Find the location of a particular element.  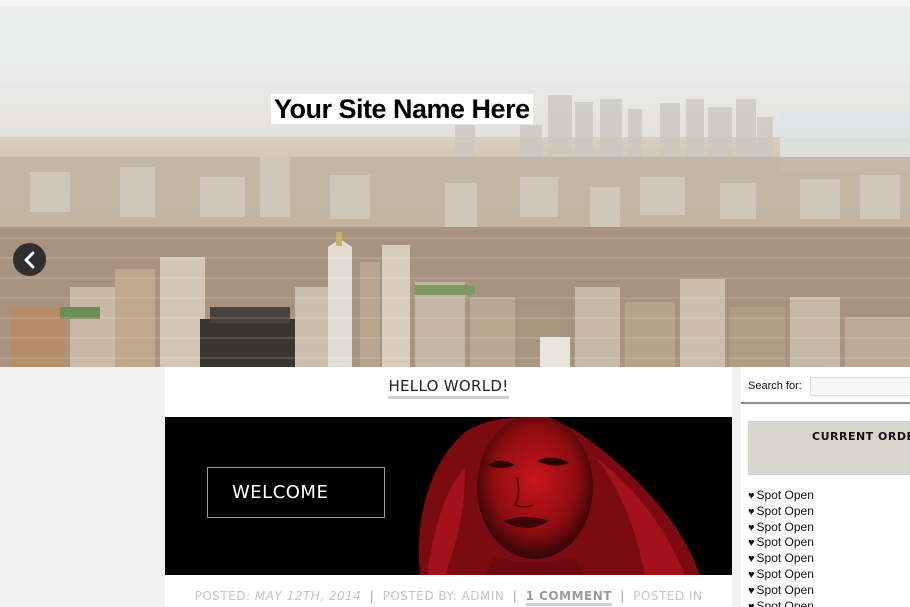

slideshow-prev-button is located at coordinates (29, 259).